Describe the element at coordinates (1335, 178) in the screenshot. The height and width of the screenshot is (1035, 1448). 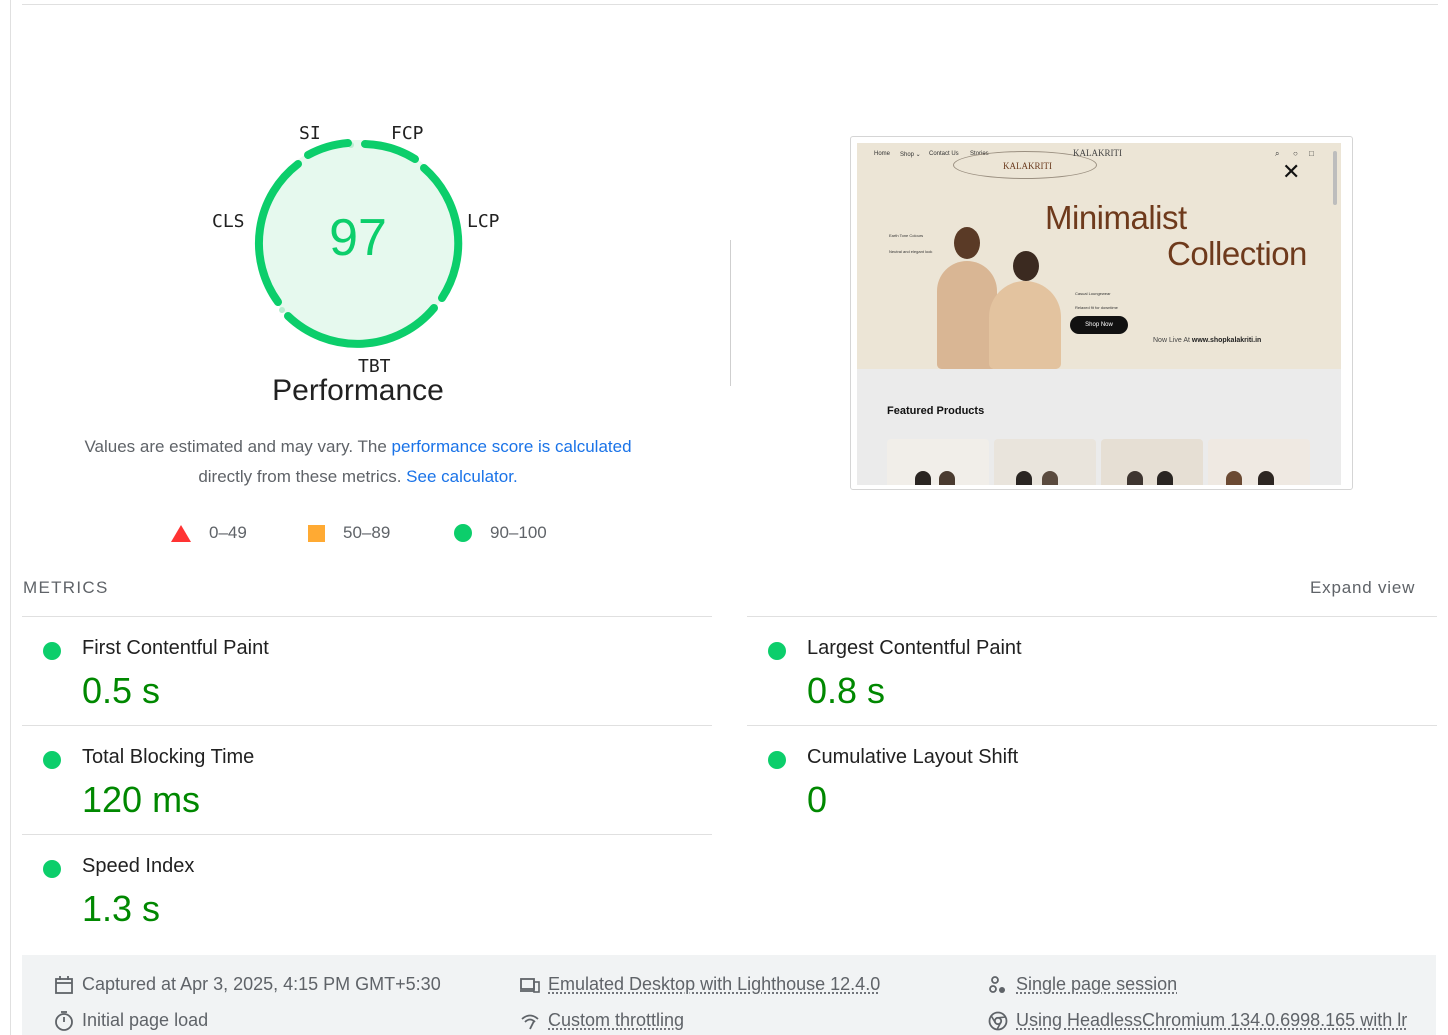
I see `scrollbar` at that location.